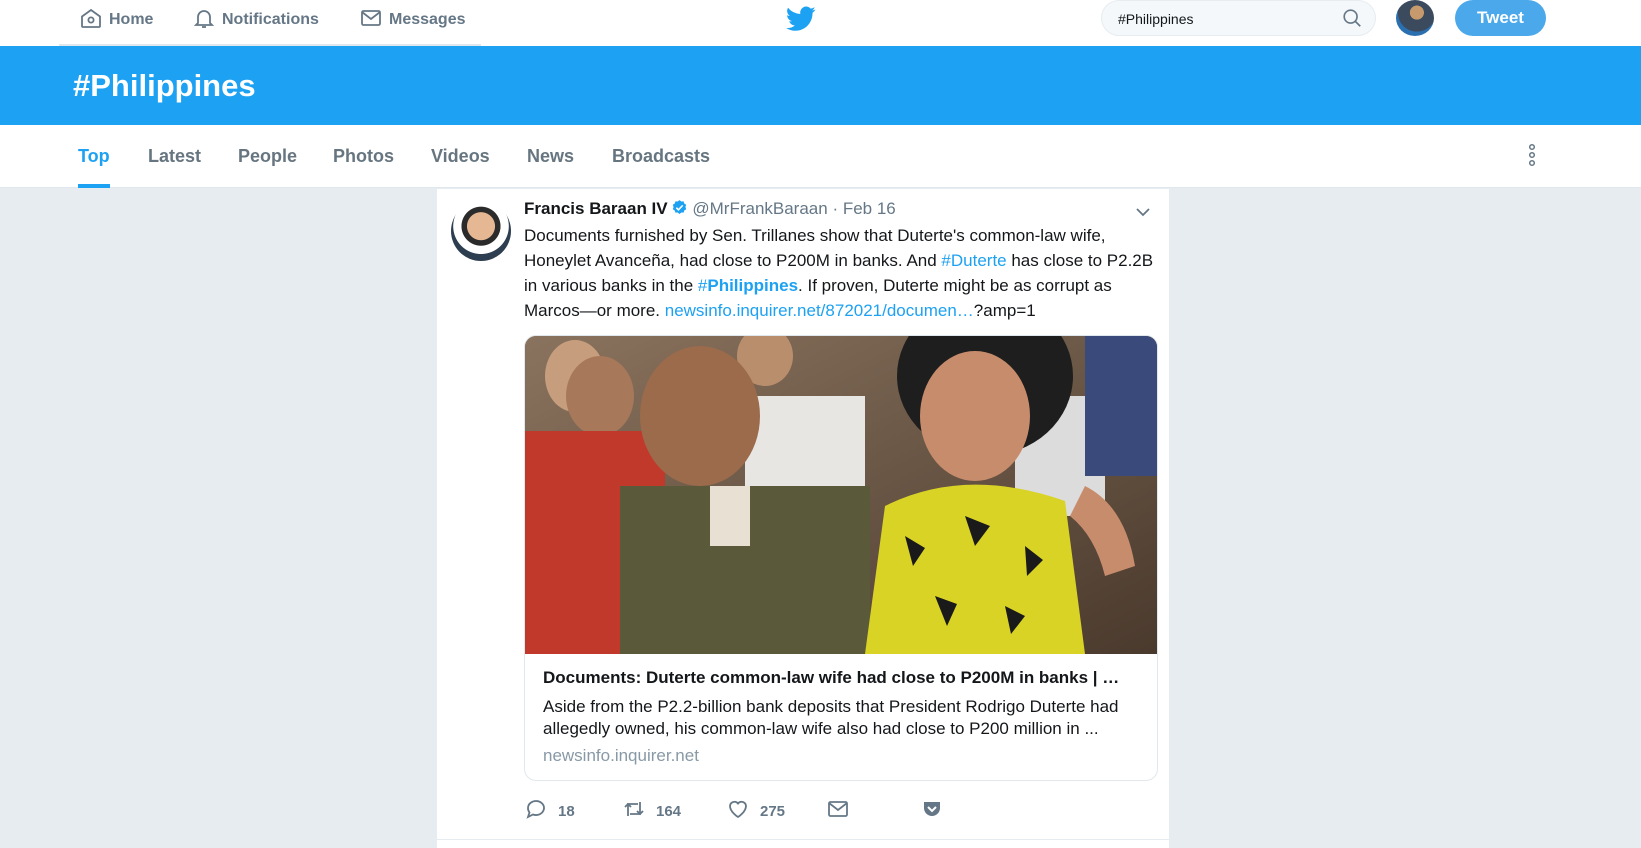  What do you see at coordinates (460, 156) in the screenshot?
I see `tab-videos: Videos` at bounding box center [460, 156].